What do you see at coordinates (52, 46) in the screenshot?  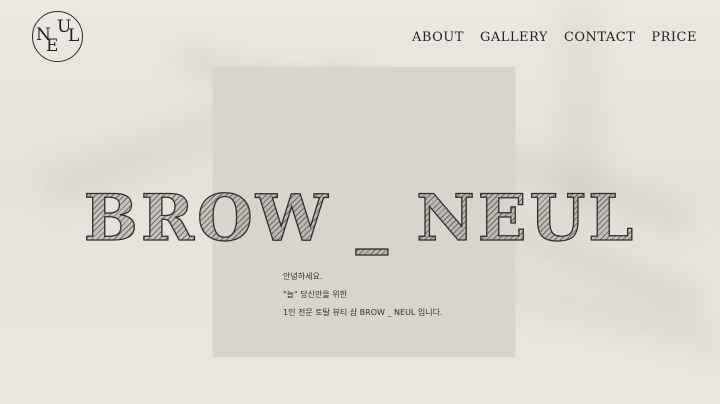 I see `logo-letter: E` at bounding box center [52, 46].